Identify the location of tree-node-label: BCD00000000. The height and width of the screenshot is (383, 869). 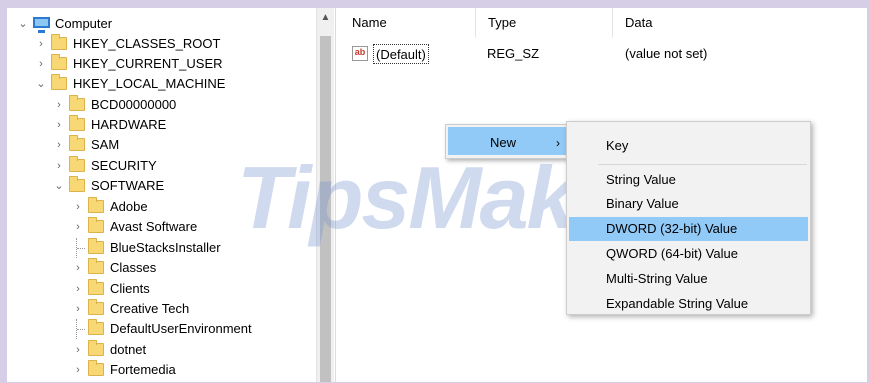
(134, 104).